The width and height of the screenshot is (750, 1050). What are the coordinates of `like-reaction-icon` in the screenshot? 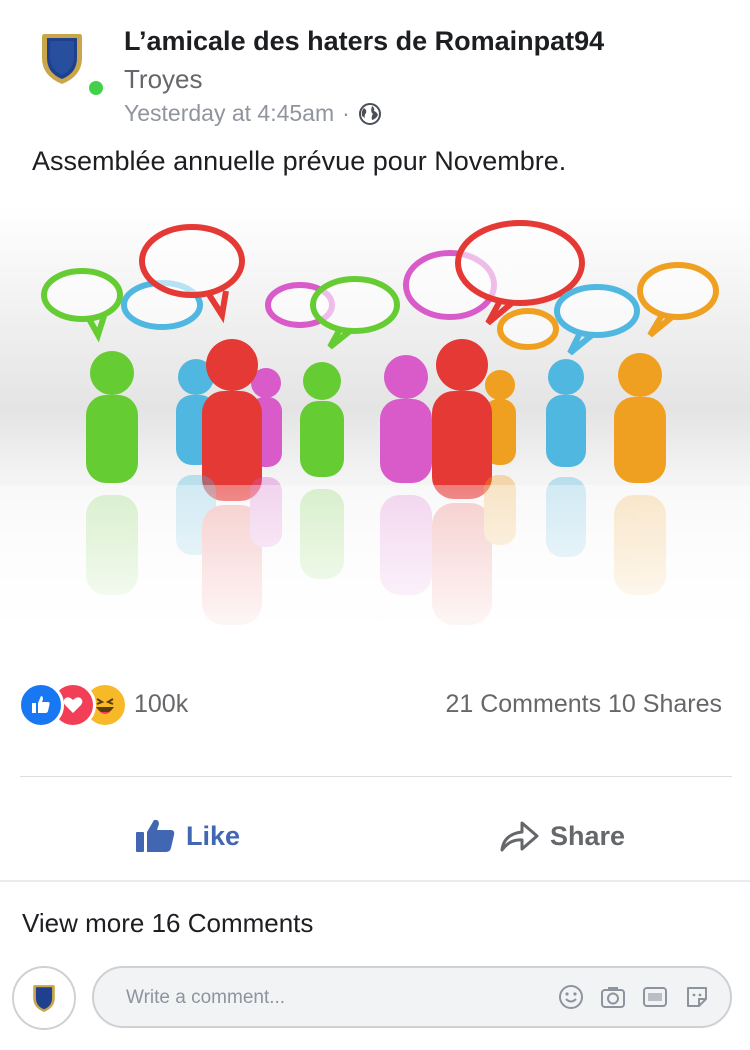 It's located at (41, 705).